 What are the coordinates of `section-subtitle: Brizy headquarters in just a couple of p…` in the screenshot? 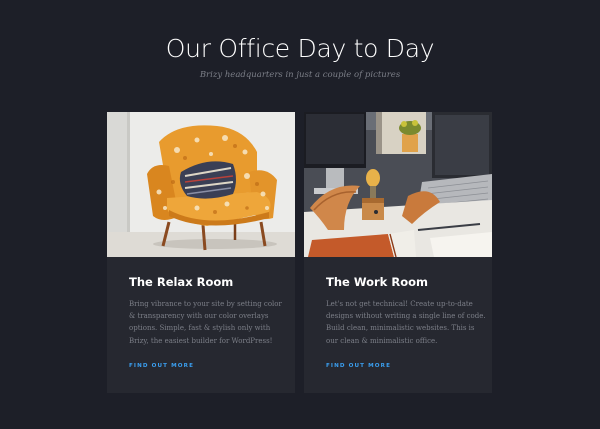 It's located at (300, 75).